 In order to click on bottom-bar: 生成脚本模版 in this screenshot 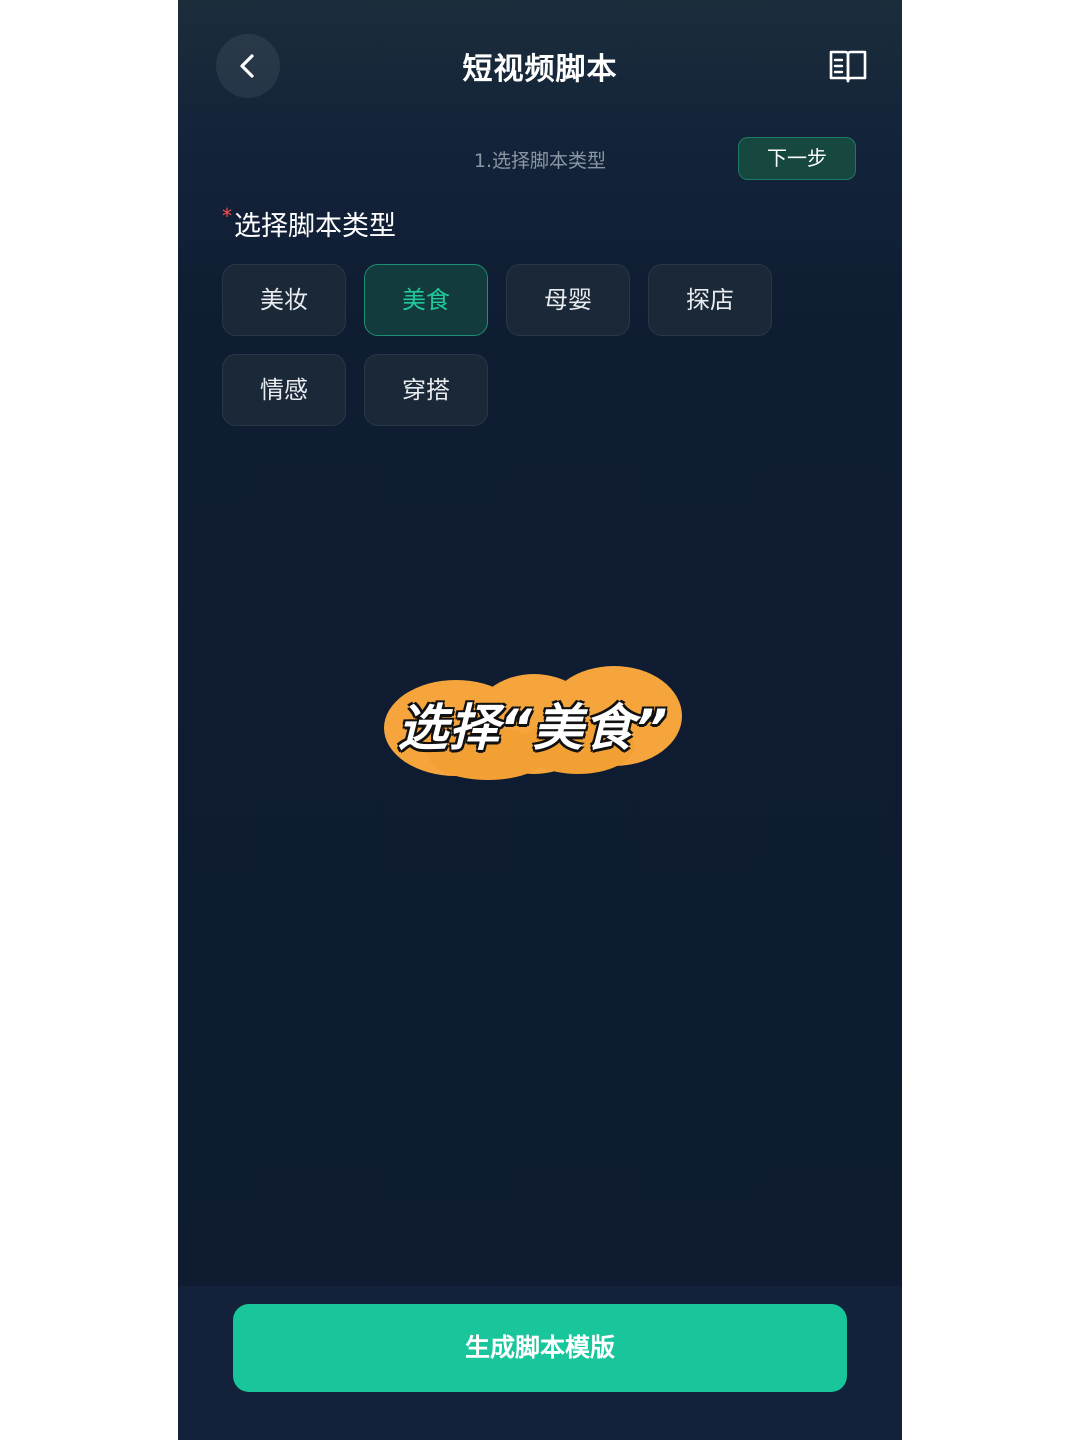, I will do `click(540, 1363)`.